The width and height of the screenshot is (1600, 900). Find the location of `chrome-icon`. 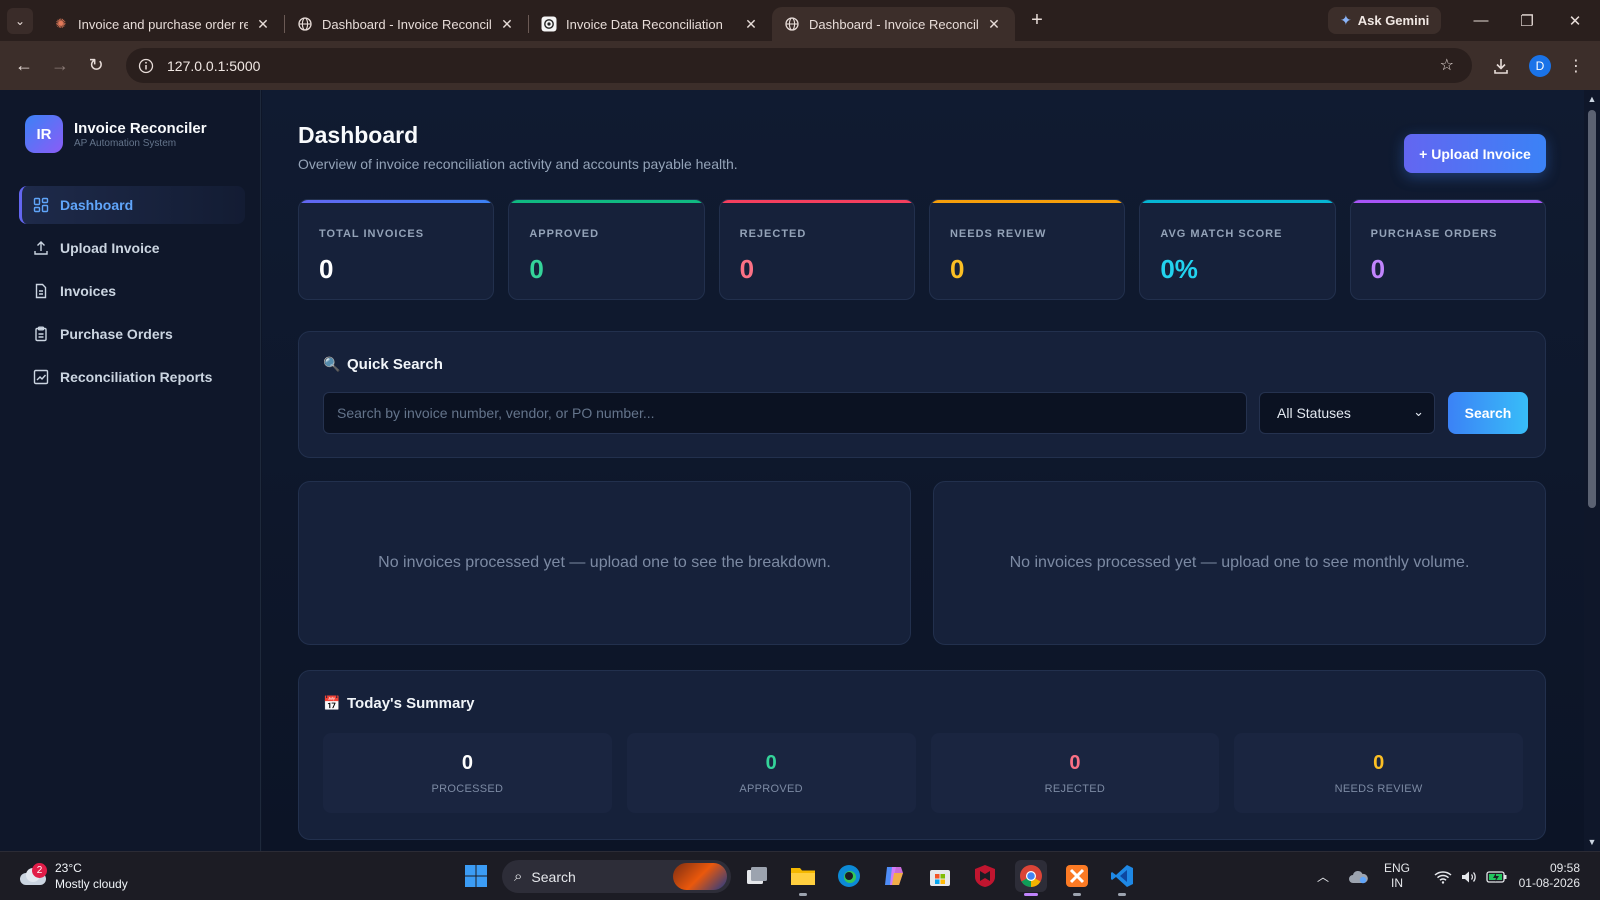

chrome-icon is located at coordinates (1031, 876).